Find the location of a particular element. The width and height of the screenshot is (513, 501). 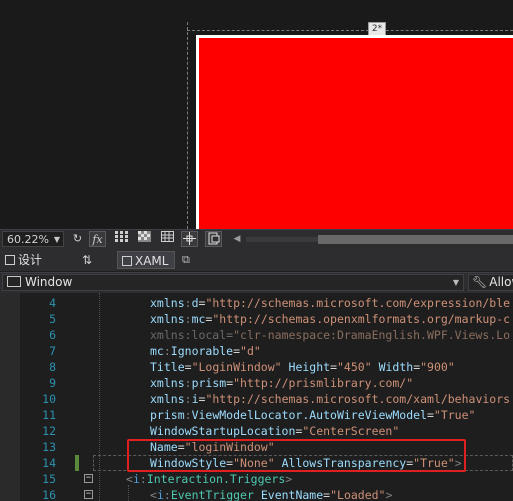

code-text: mc:Ignorable="d" is located at coordinates (205, 351).